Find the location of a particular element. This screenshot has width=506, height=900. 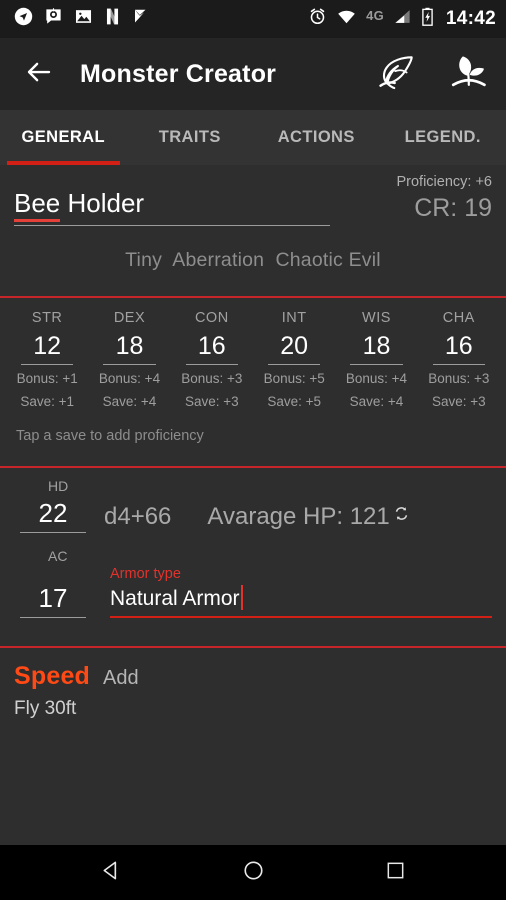

ability-wis: WIS 18 Bonus: +4 Save: +4 is located at coordinates (376, 359).